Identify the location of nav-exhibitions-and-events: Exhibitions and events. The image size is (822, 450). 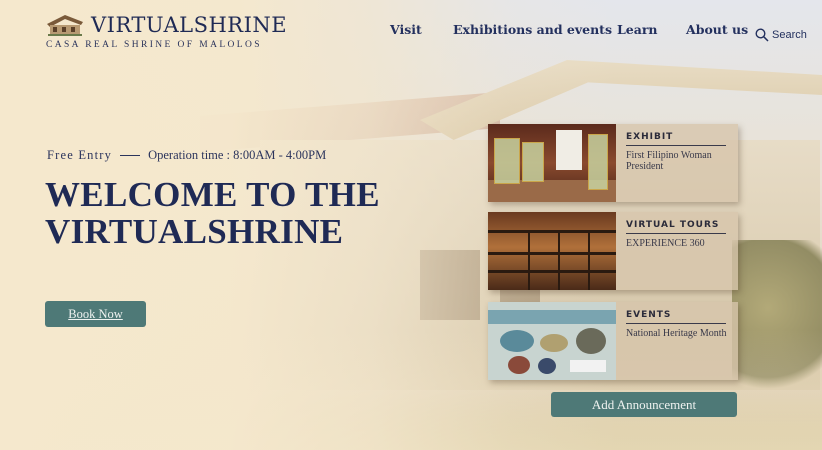
(532, 29).